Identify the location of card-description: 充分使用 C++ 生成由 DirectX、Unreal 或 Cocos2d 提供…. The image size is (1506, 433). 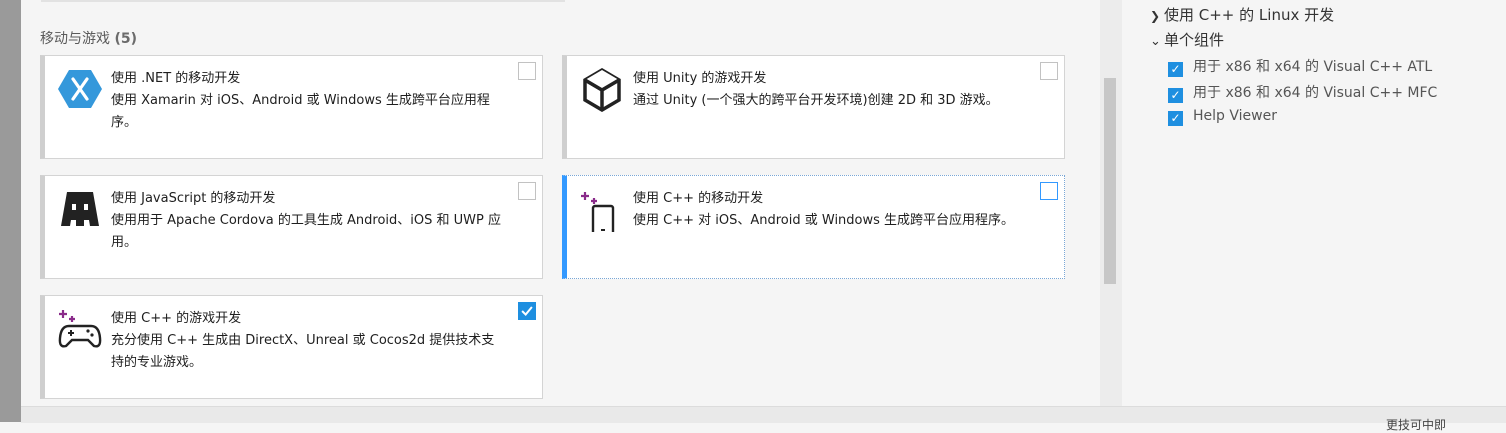
(303, 351).